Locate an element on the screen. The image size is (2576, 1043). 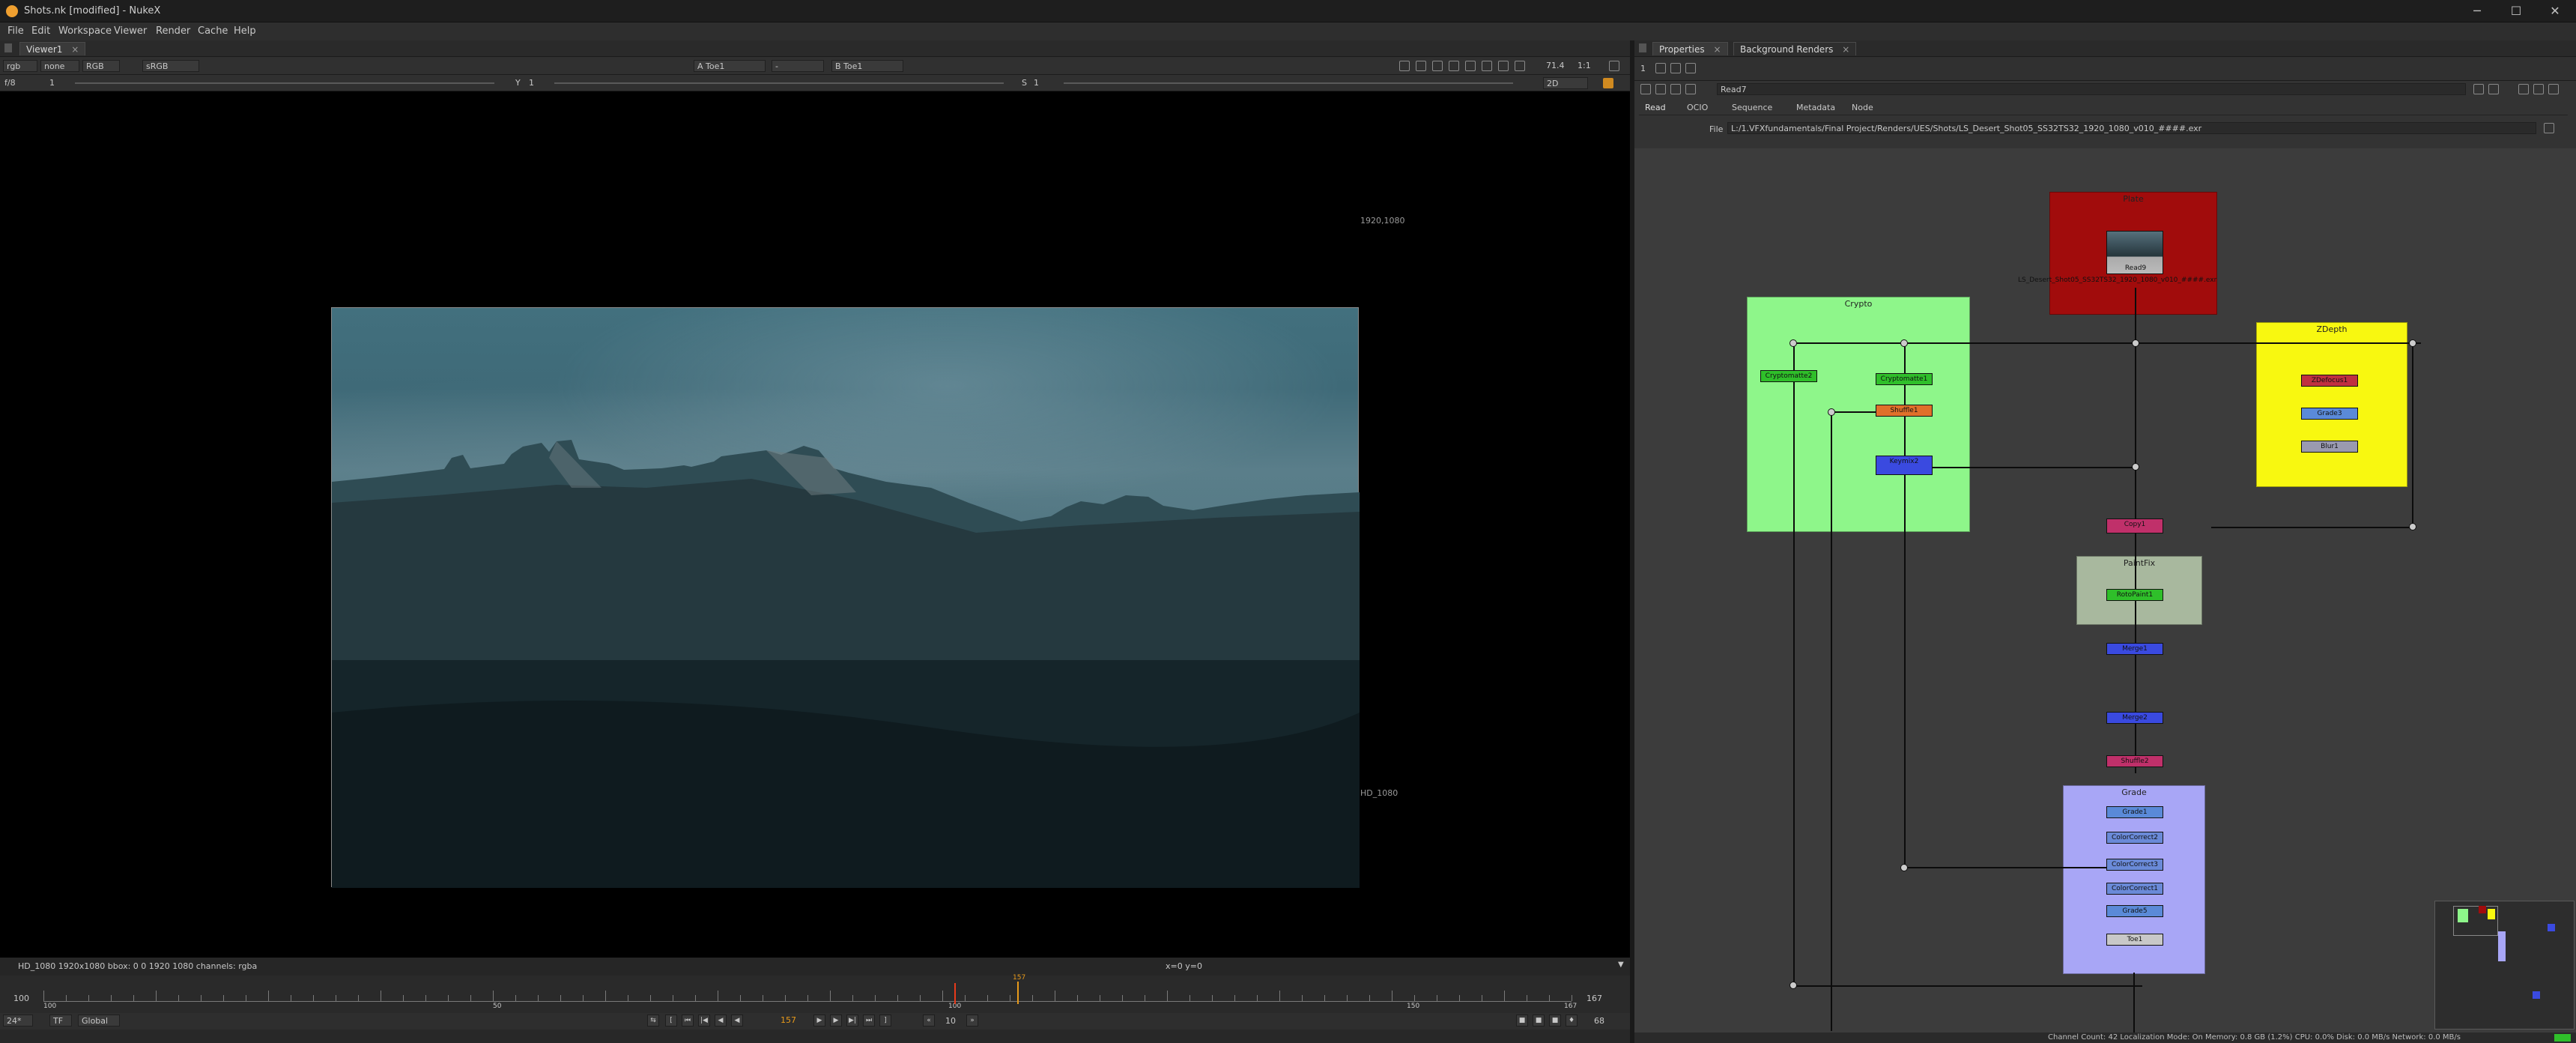
paint-icon is located at coordinates (1608, 83).